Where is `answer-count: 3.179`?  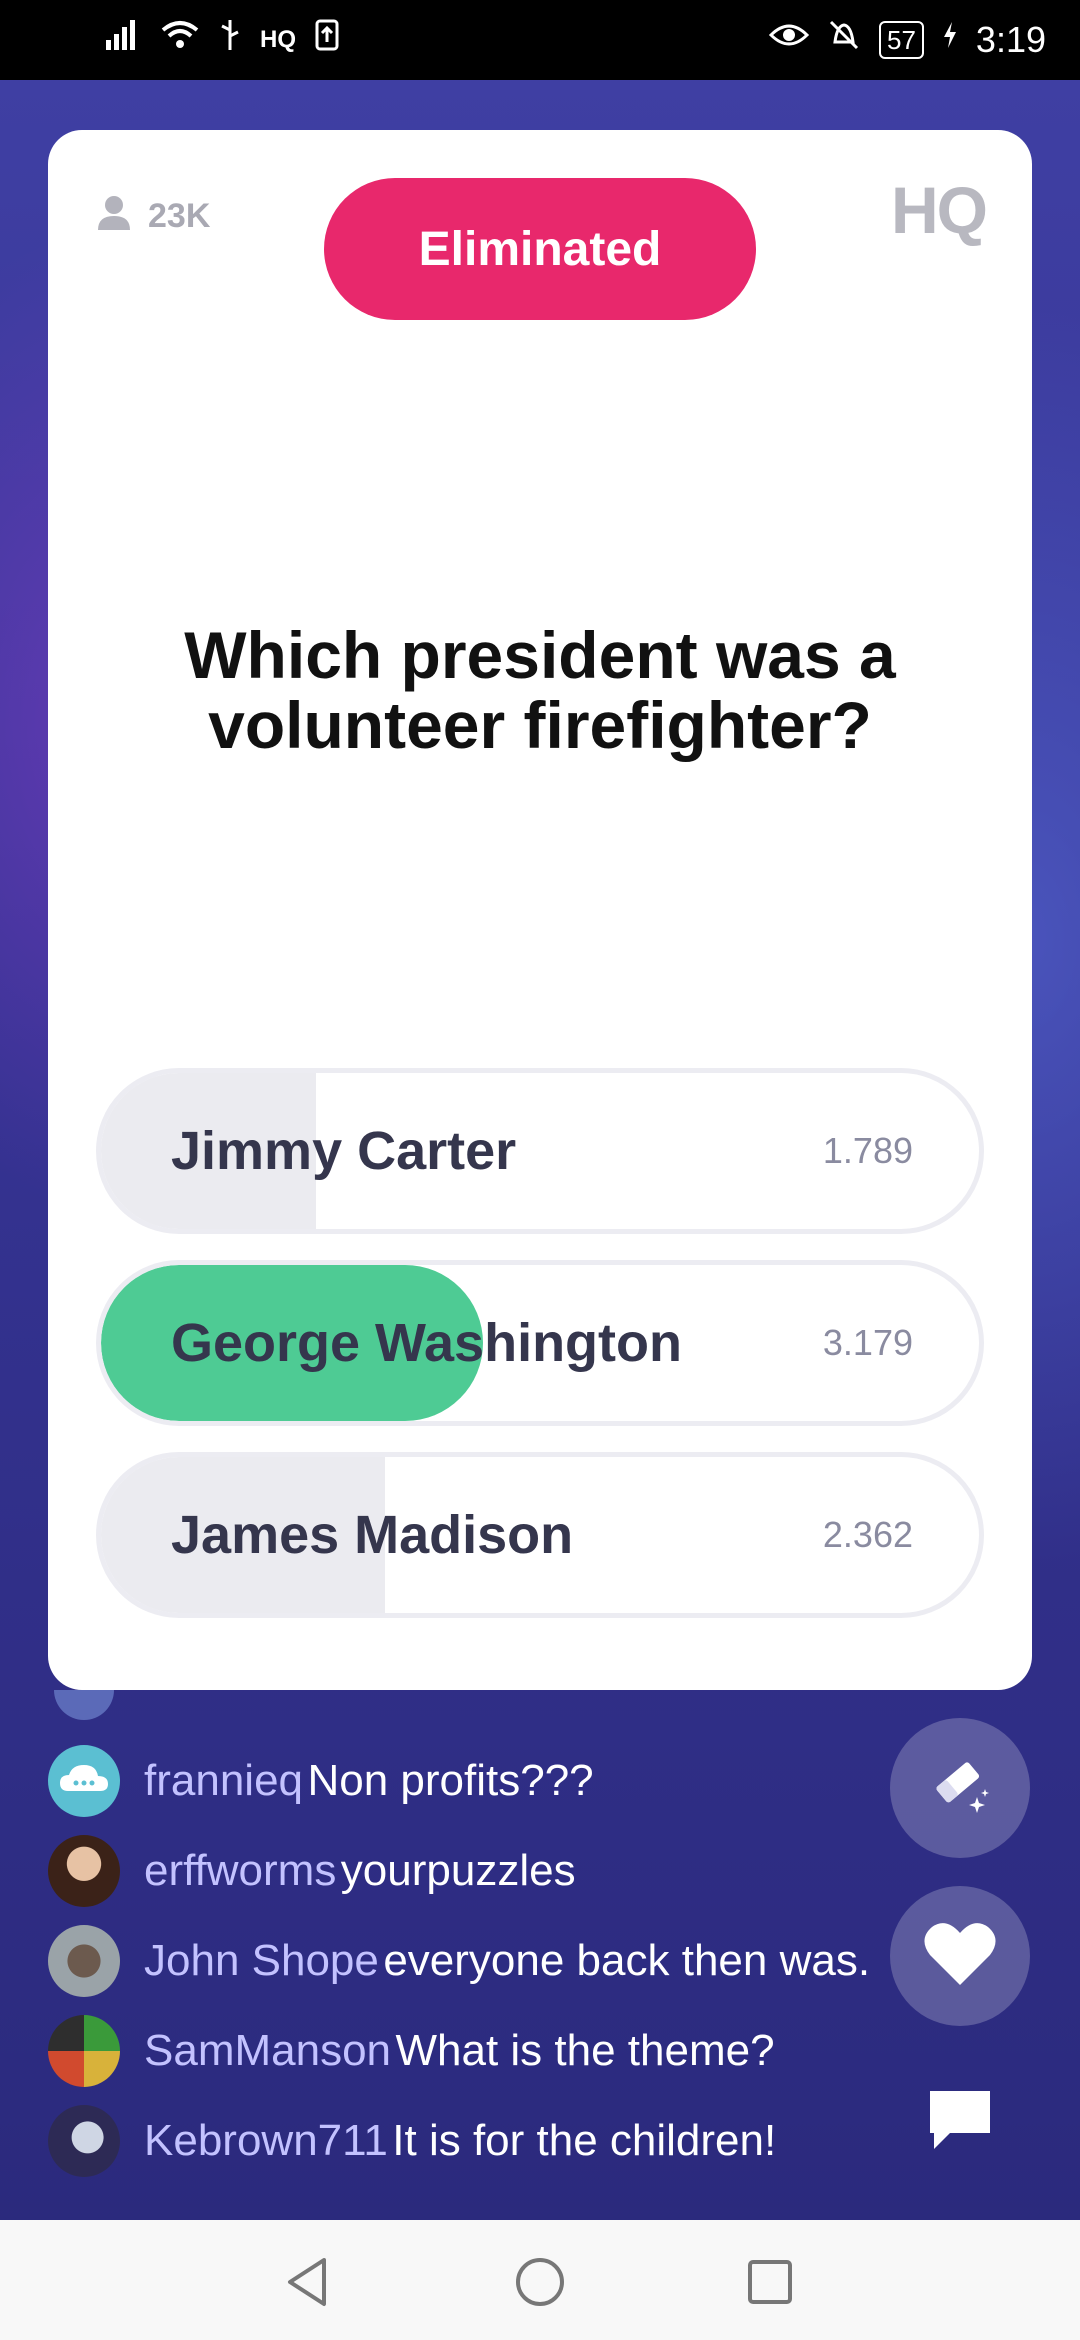
answer-count: 3.179 is located at coordinates (867, 1342).